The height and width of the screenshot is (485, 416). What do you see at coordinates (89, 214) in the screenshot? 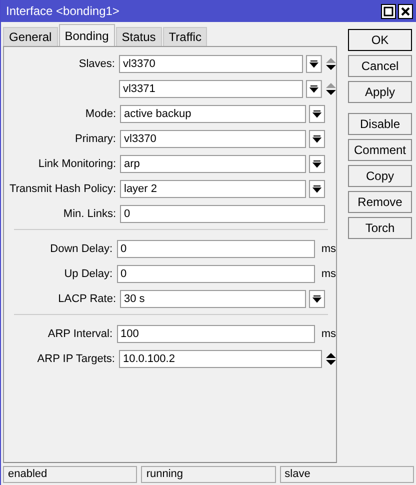
I see `field-label: Min. Links:` at bounding box center [89, 214].